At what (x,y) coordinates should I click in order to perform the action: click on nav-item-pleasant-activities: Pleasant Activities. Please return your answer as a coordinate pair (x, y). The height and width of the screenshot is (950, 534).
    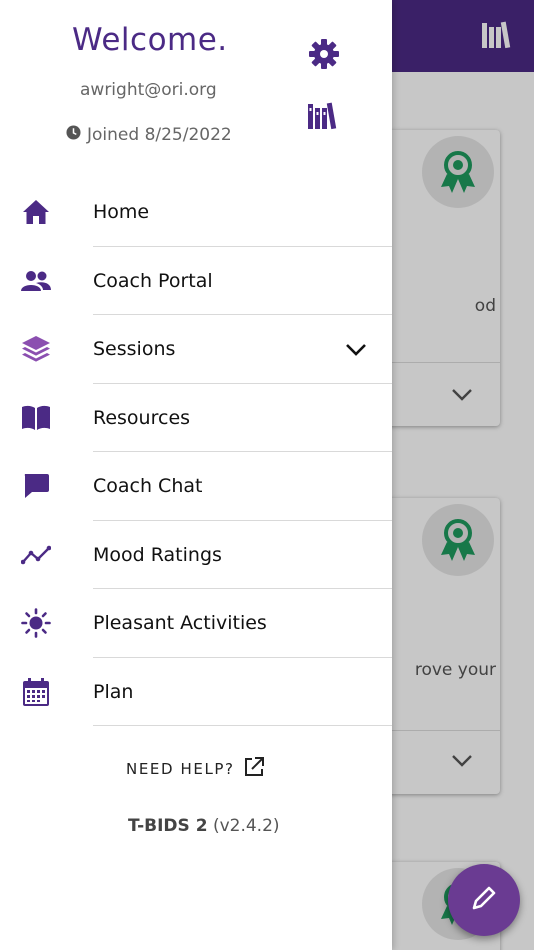
    Looking at the image, I should click on (196, 623).